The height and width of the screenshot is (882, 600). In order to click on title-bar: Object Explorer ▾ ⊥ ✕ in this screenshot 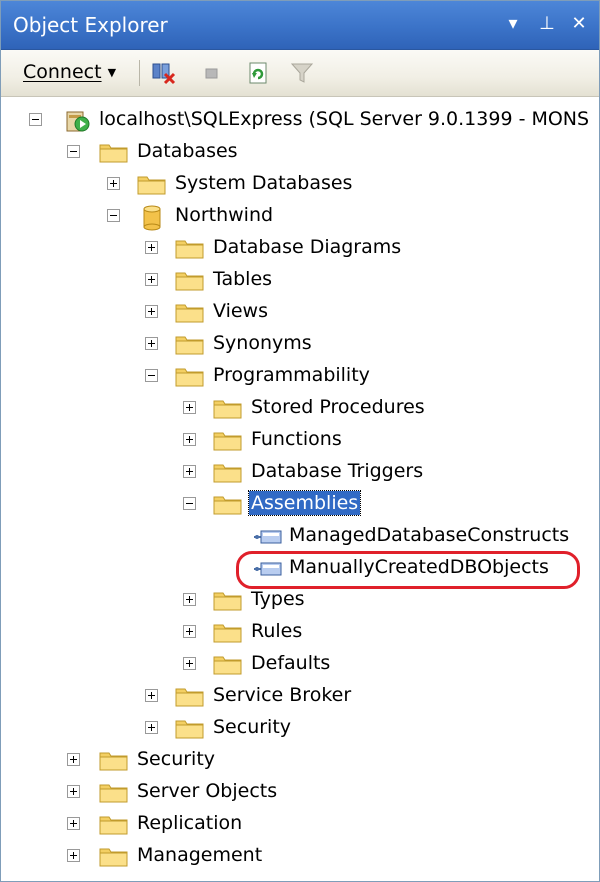, I will do `click(300, 25)`.